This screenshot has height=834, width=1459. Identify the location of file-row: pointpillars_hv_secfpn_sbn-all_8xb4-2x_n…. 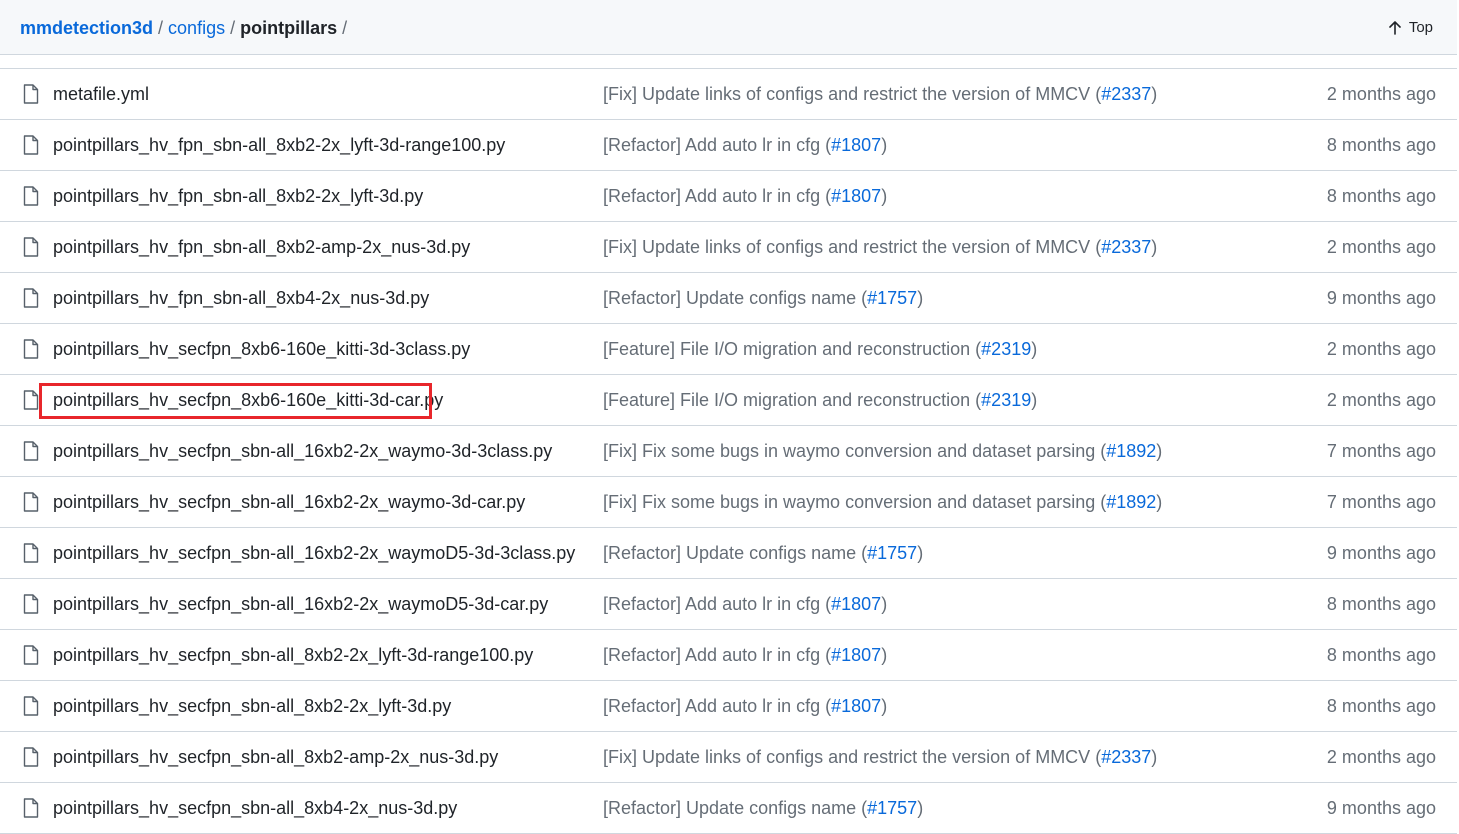
(728, 808).